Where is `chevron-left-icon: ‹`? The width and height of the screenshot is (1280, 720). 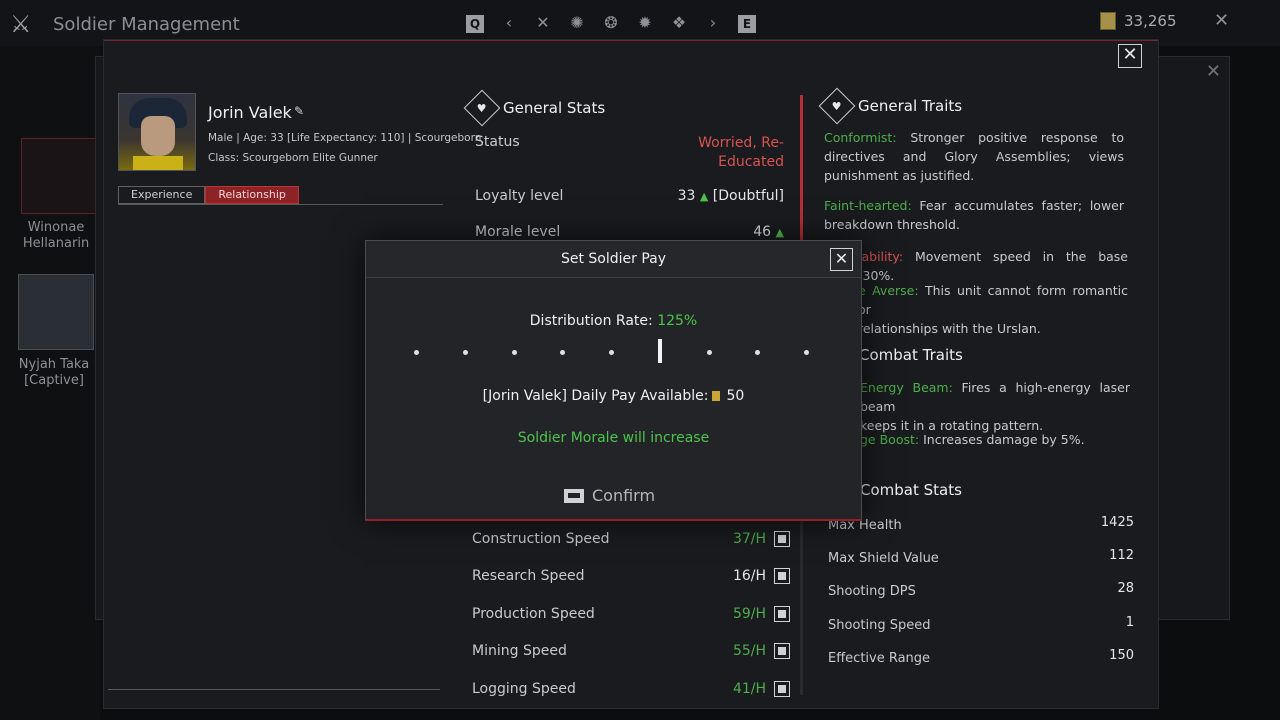 chevron-left-icon: ‹ is located at coordinates (509, 23).